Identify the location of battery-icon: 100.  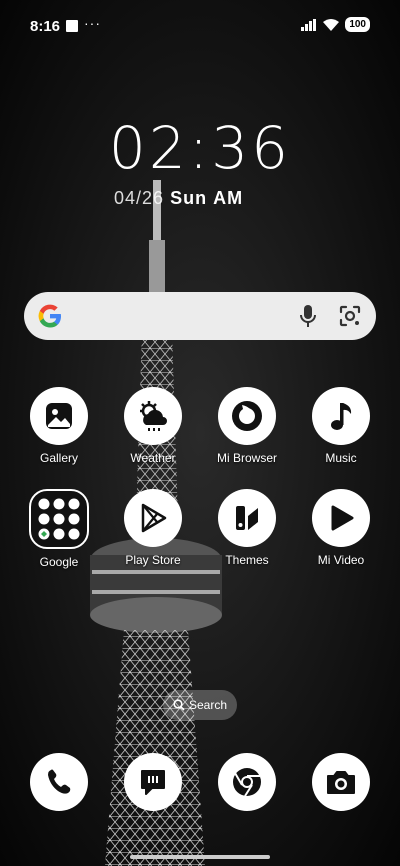
(357, 24).